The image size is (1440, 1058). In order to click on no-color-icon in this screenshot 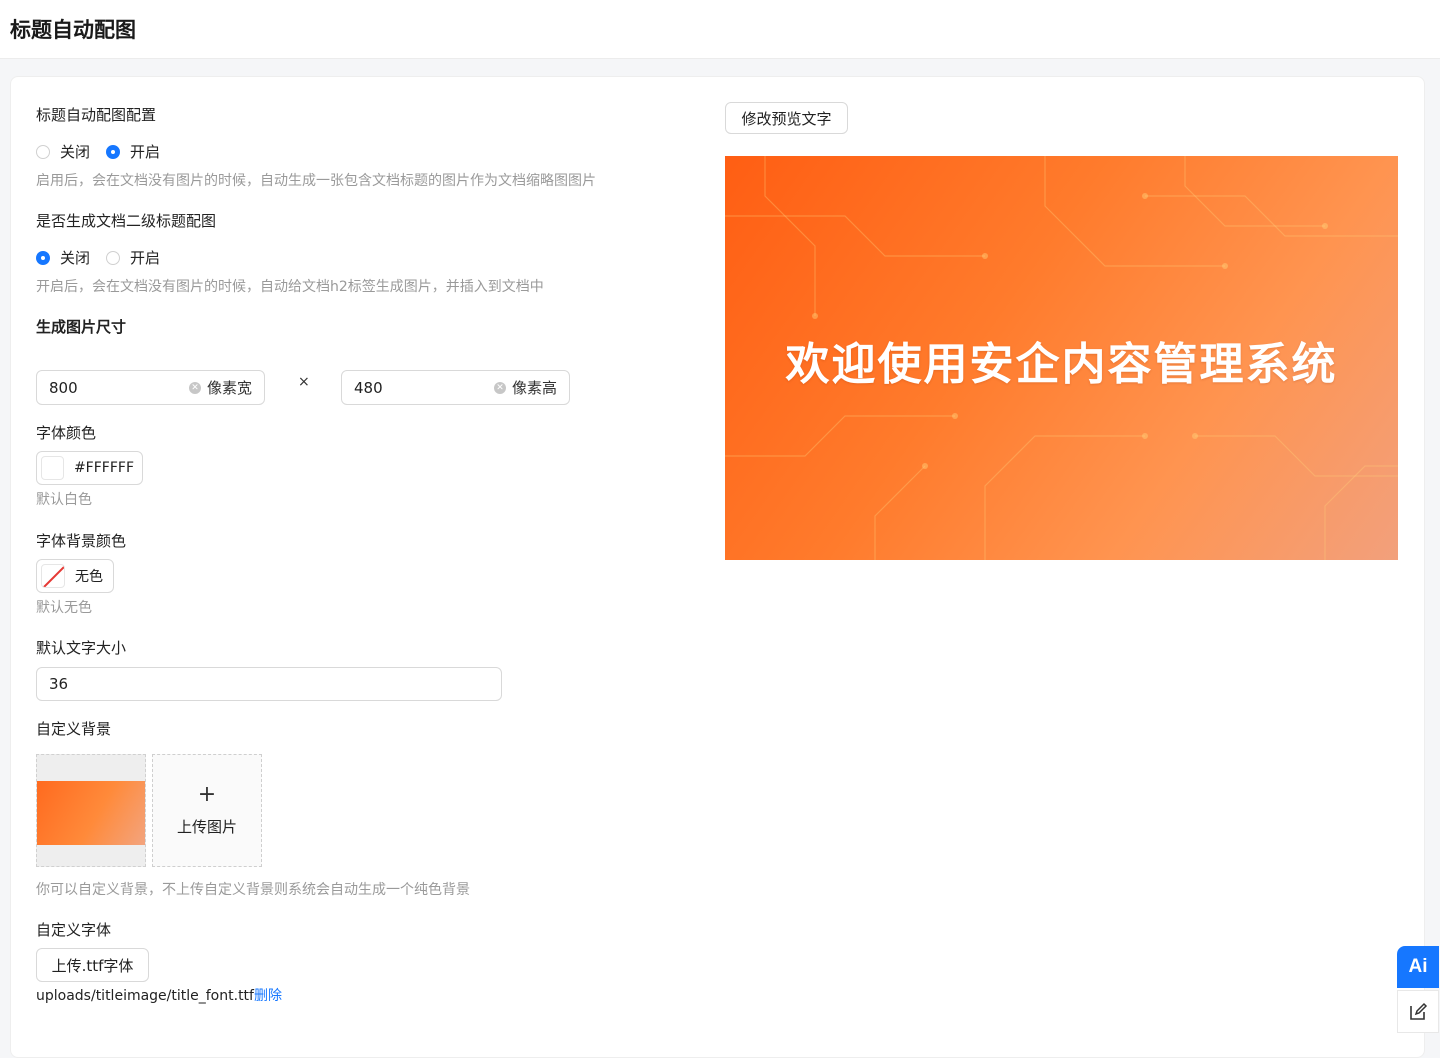, I will do `click(53, 576)`.